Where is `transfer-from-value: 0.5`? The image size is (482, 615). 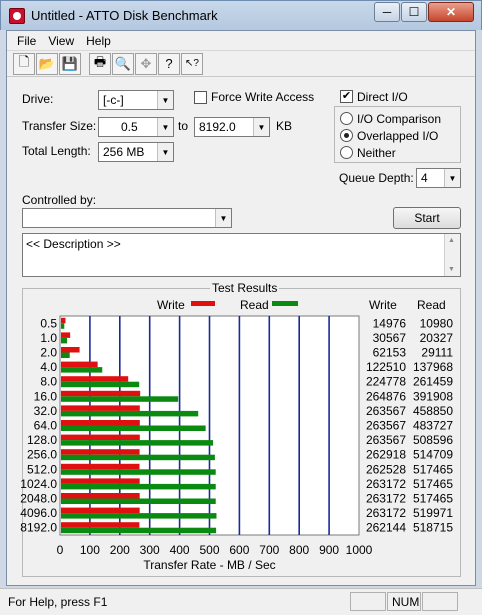 transfer-from-value: 0.5 is located at coordinates (129, 127).